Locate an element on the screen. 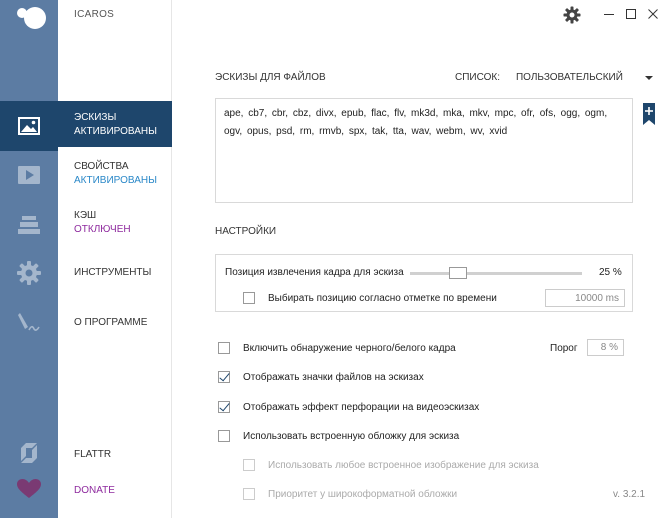 The height and width of the screenshot is (518, 670). version-label: v. 3.2.1 is located at coordinates (629, 494).